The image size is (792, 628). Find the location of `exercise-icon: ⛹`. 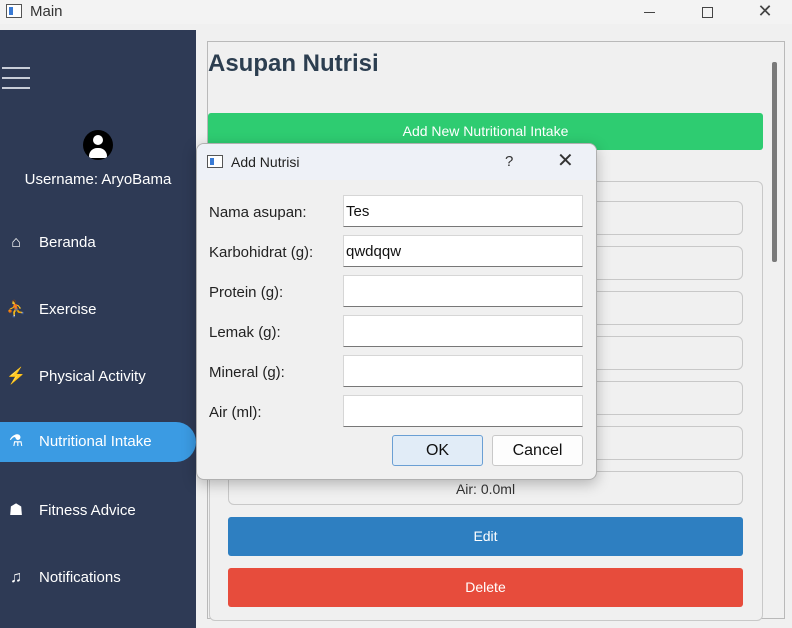

exercise-icon: ⛹ is located at coordinates (16, 309).